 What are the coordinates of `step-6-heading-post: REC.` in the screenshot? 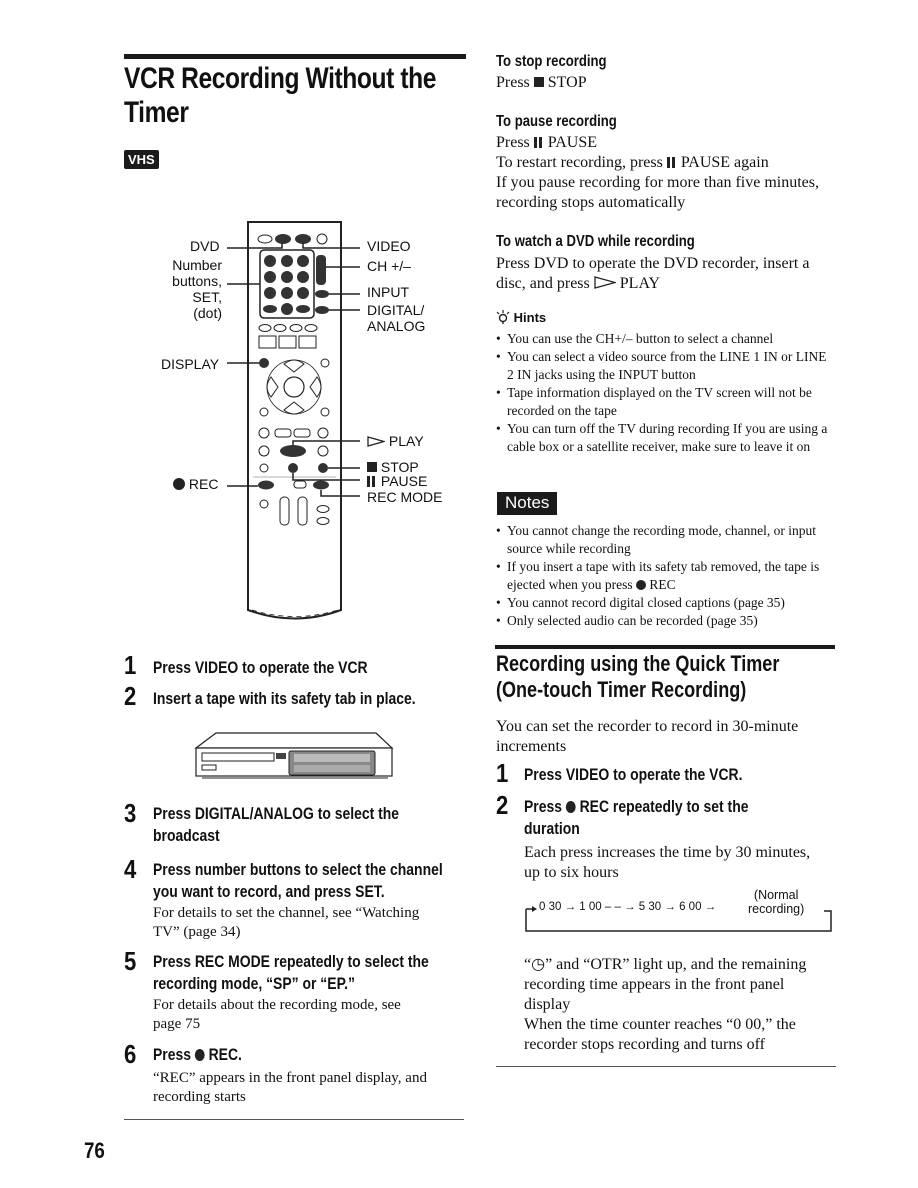 It's located at (225, 1054).